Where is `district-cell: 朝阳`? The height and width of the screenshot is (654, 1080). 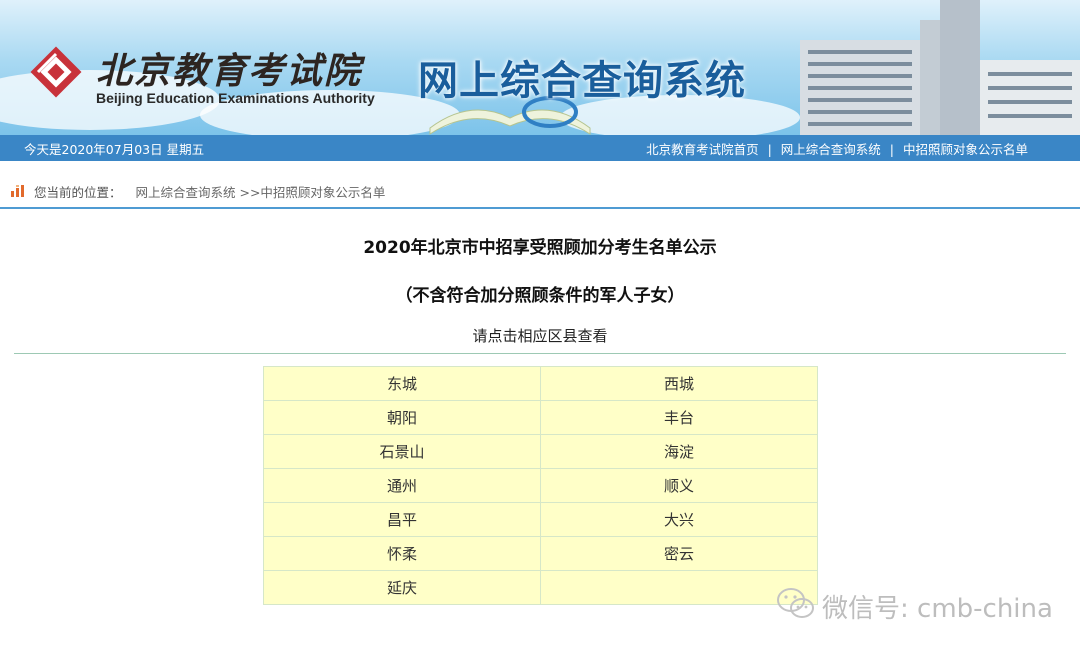
district-cell: 朝阳 is located at coordinates (402, 417).